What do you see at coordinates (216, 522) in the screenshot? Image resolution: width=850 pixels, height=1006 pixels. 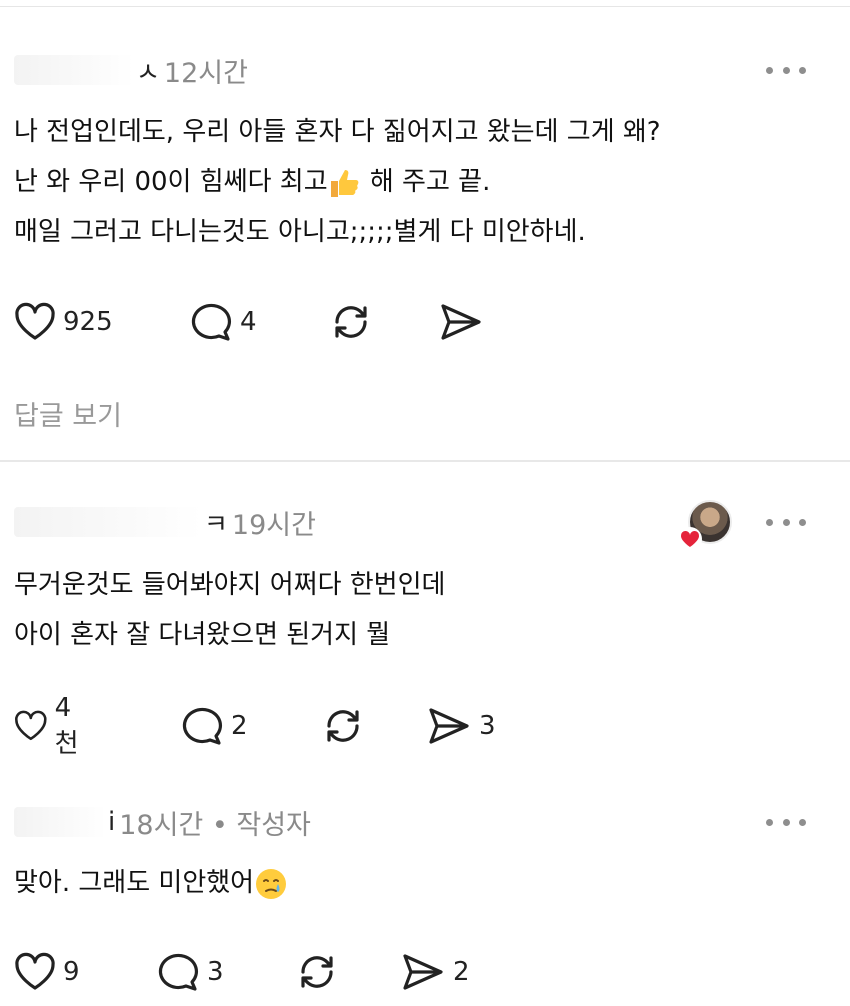 I see `username-tail: ㅋ` at bounding box center [216, 522].